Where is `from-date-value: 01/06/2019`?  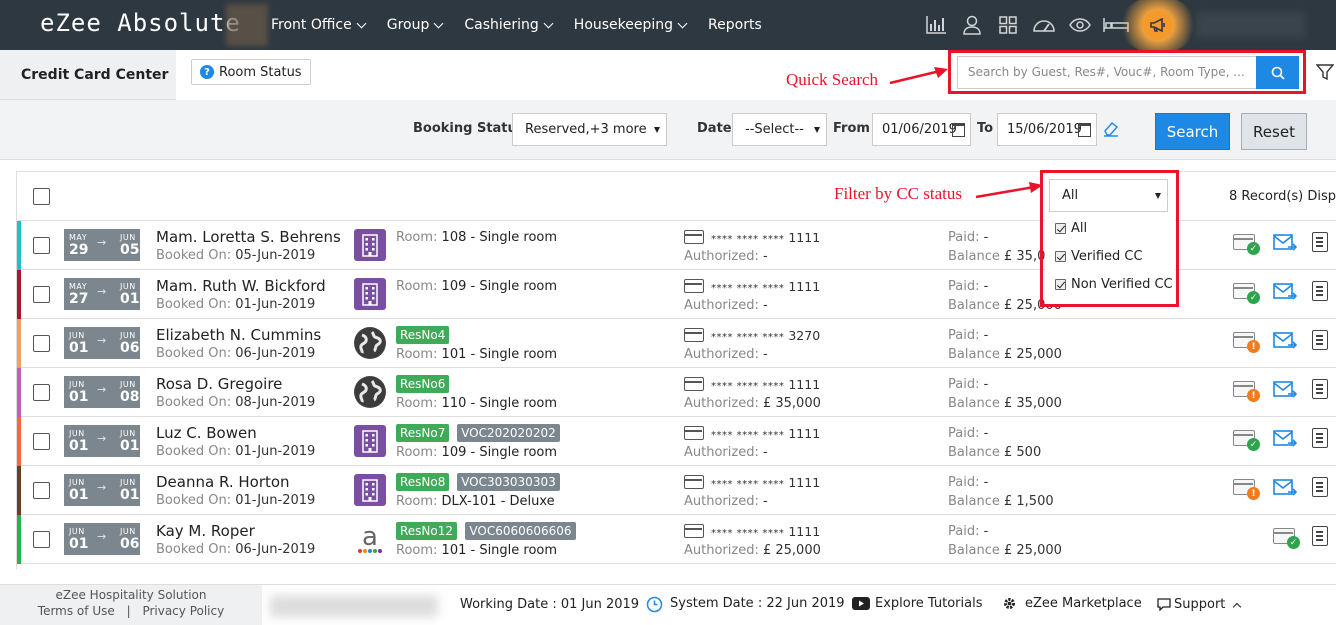
from-date-value: 01/06/2019 is located at coordinates (919, 129).